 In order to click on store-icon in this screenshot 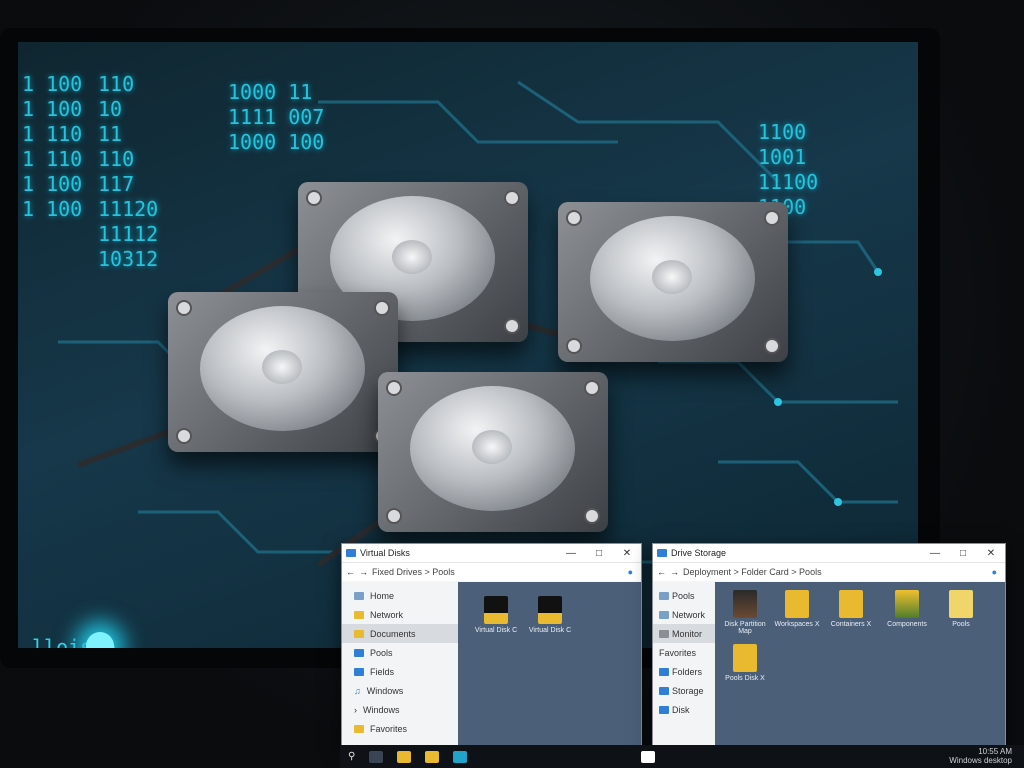, I will do `click(648, 756)`.